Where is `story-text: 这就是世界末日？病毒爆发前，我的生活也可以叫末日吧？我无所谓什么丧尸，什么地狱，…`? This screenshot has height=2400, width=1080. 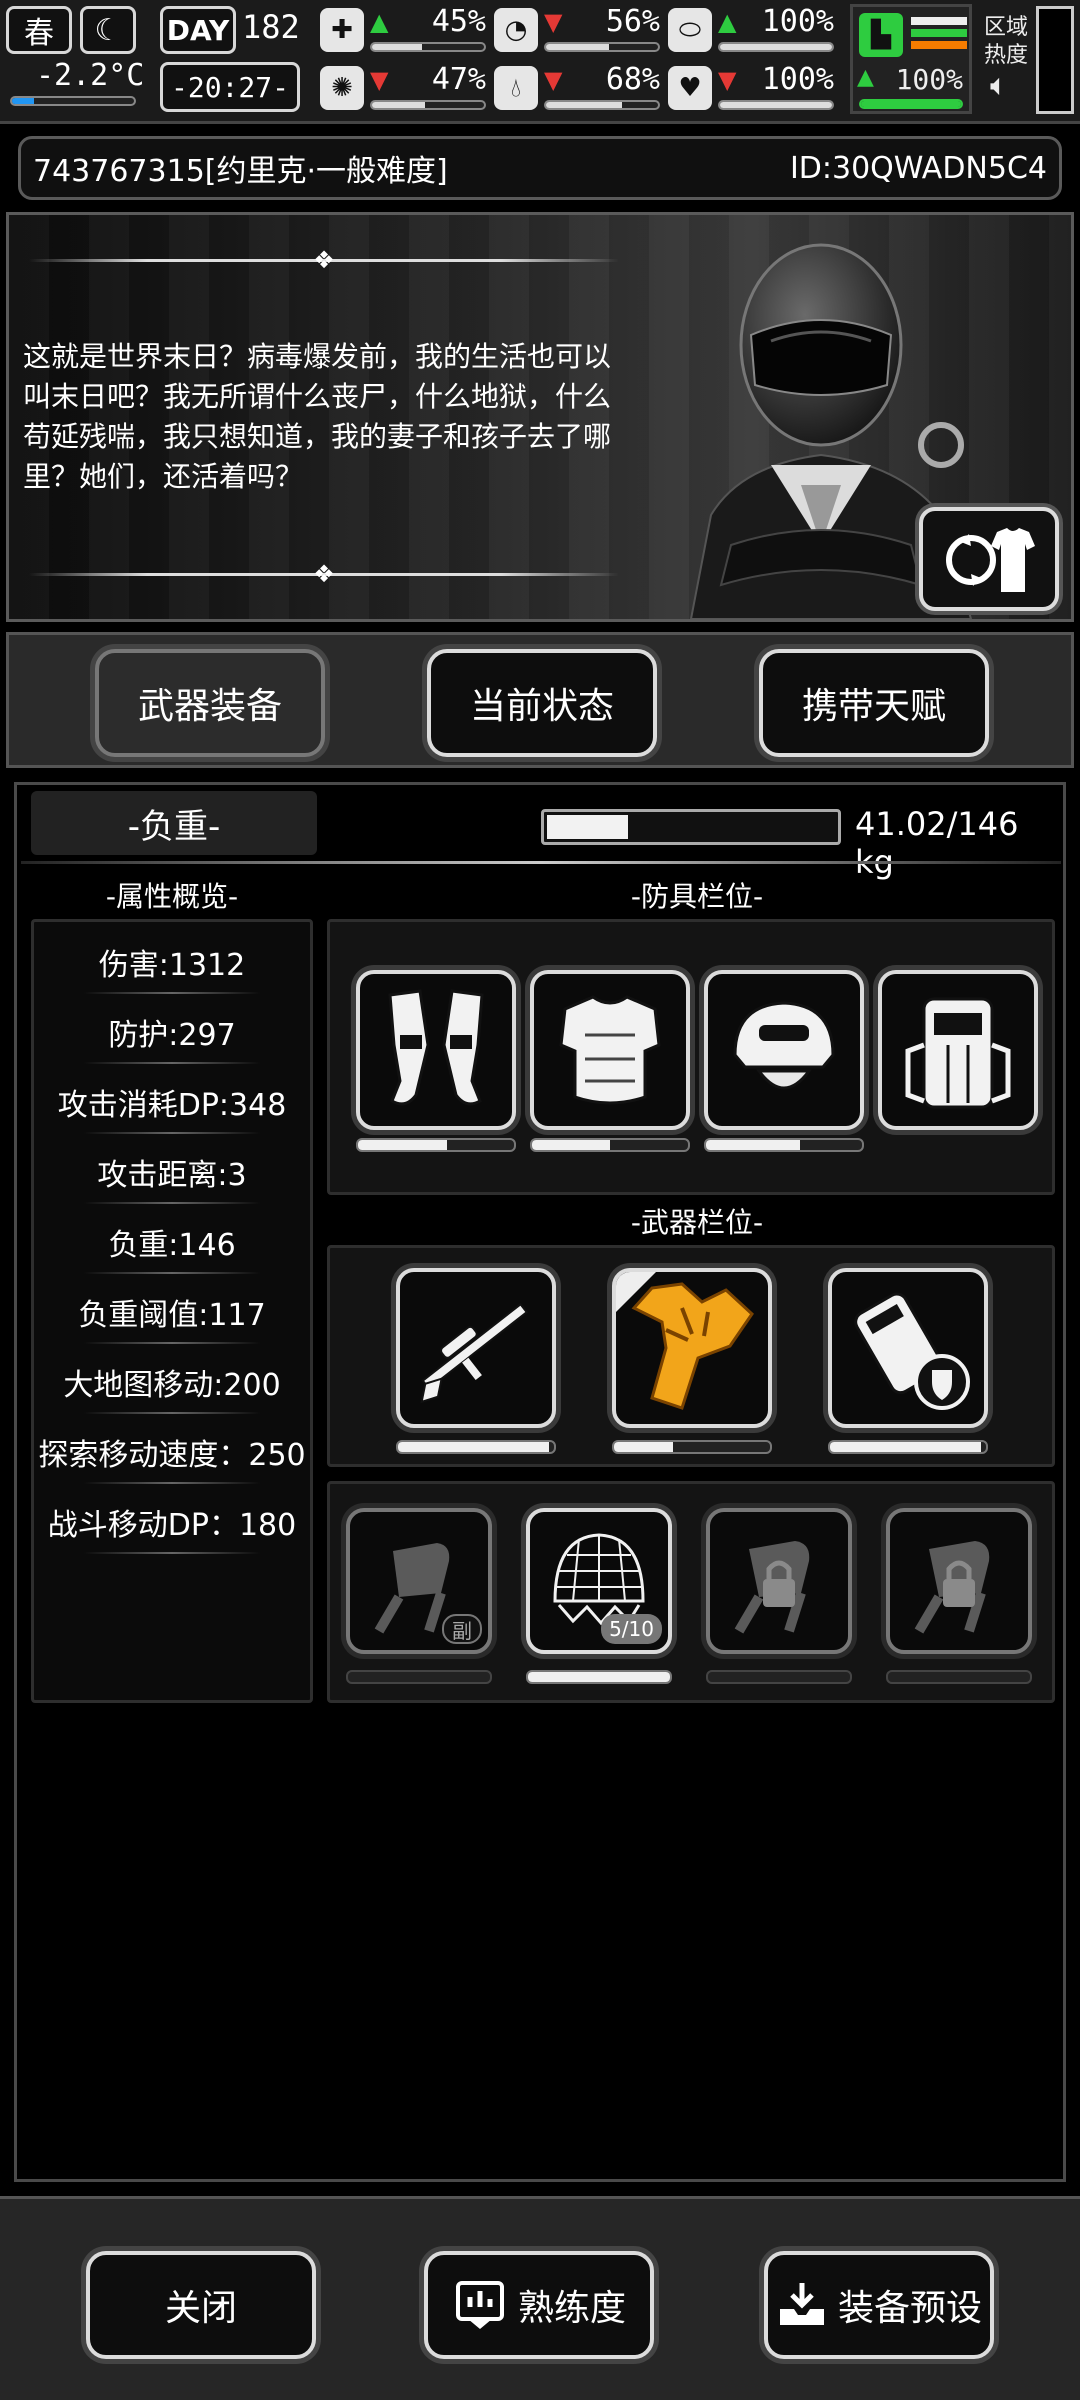 story-text: 这就是世界末日？病毒爆发前，我的生活也可以叫末日吧？我无所谓什么丧尸，什么地狱，… is located at coordinates (317, 416).